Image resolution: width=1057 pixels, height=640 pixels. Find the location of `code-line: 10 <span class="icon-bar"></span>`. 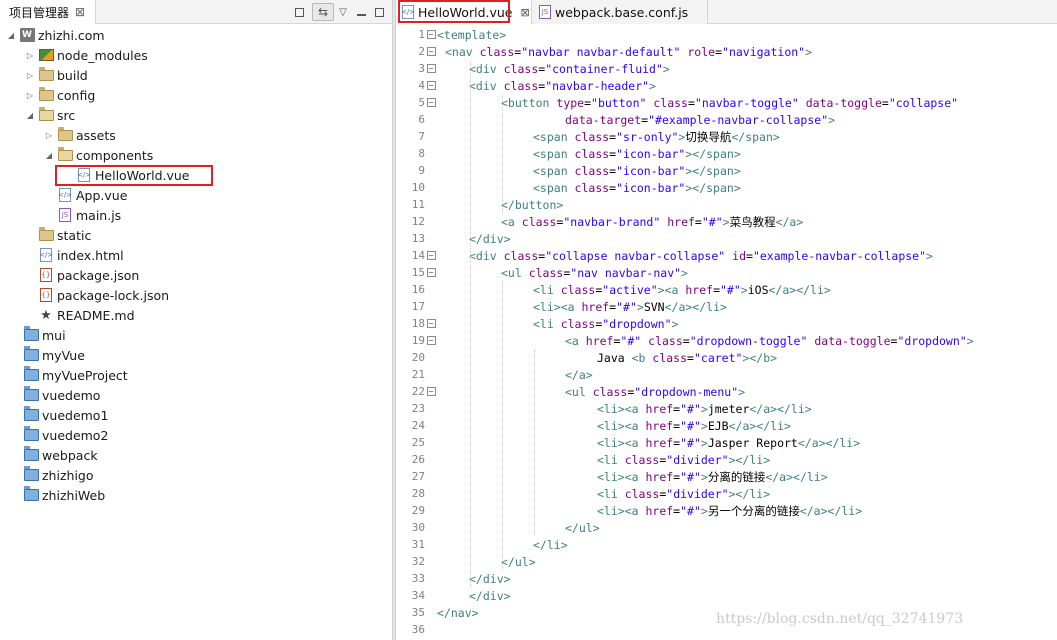

code-line: 10 <span class="icon-bar"></span> is located at coordinates (726, 187).